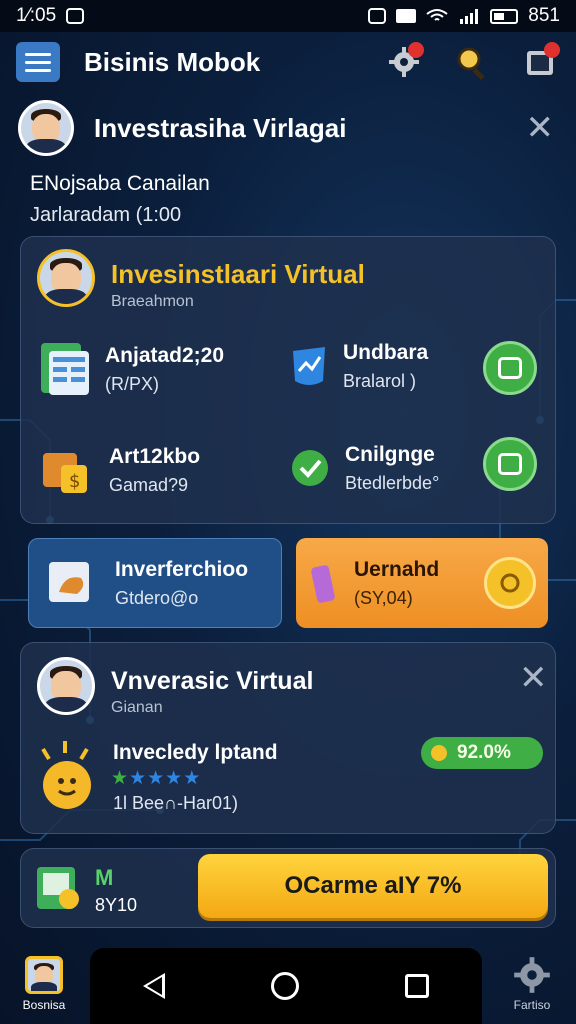 The image size is (576, 1024). I want to click on percent-badge: 92.0%, so click(482, 753).